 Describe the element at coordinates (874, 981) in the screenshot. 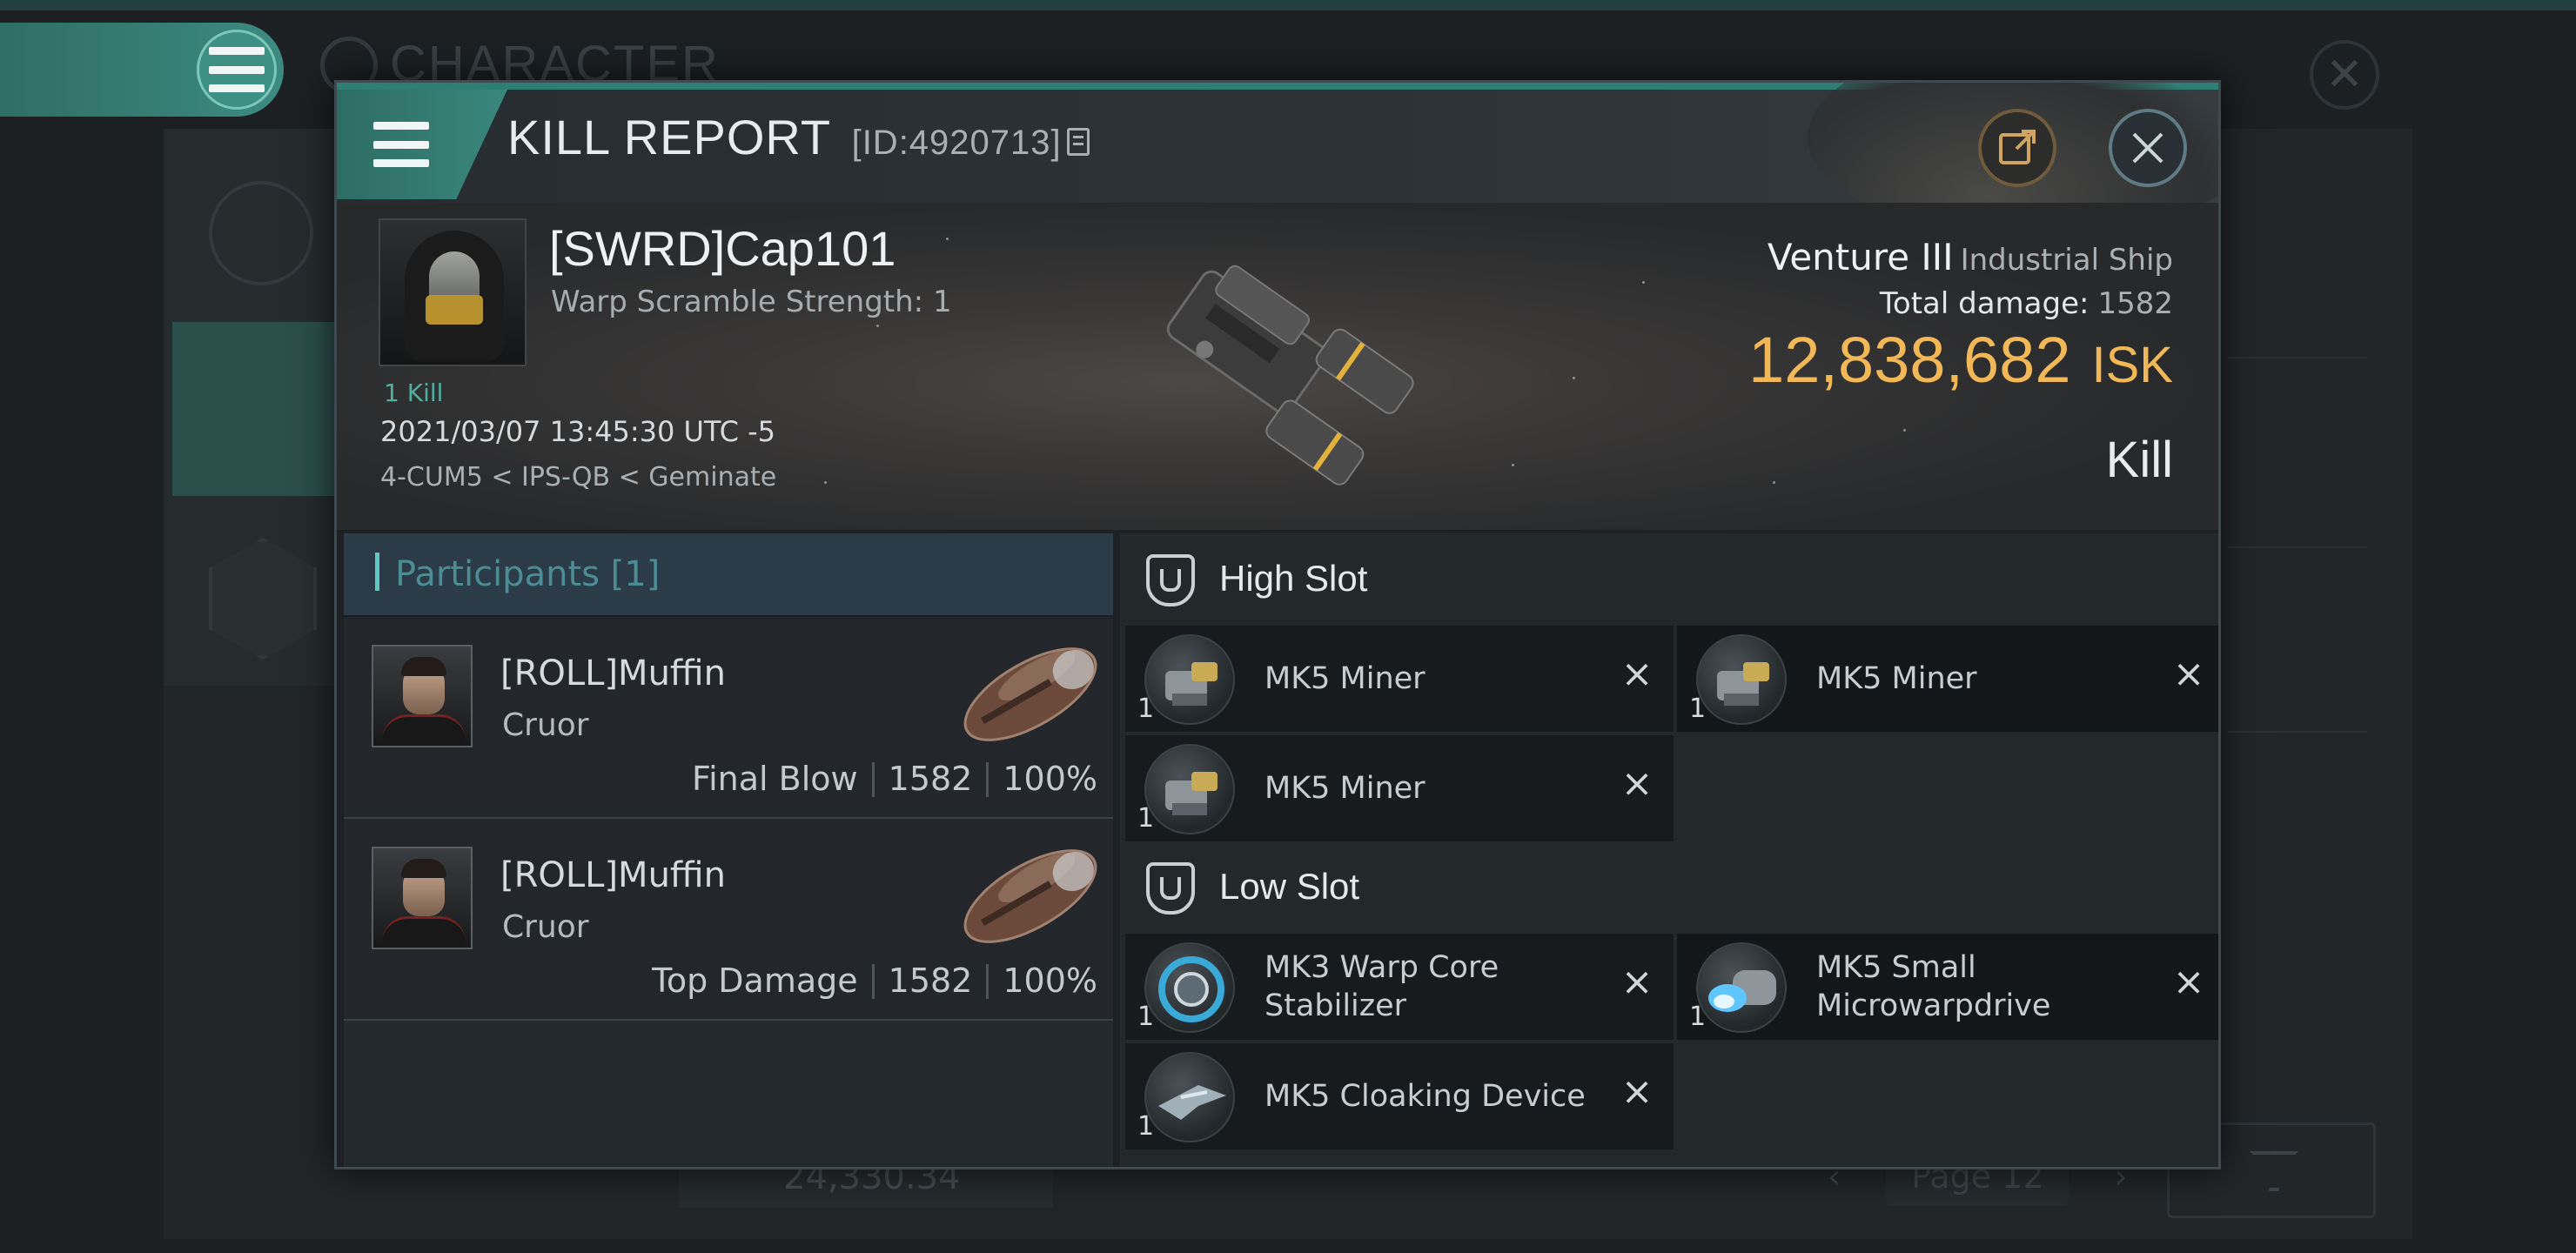

I see `participant-stats: Top Damage 1582 100%` at that location.